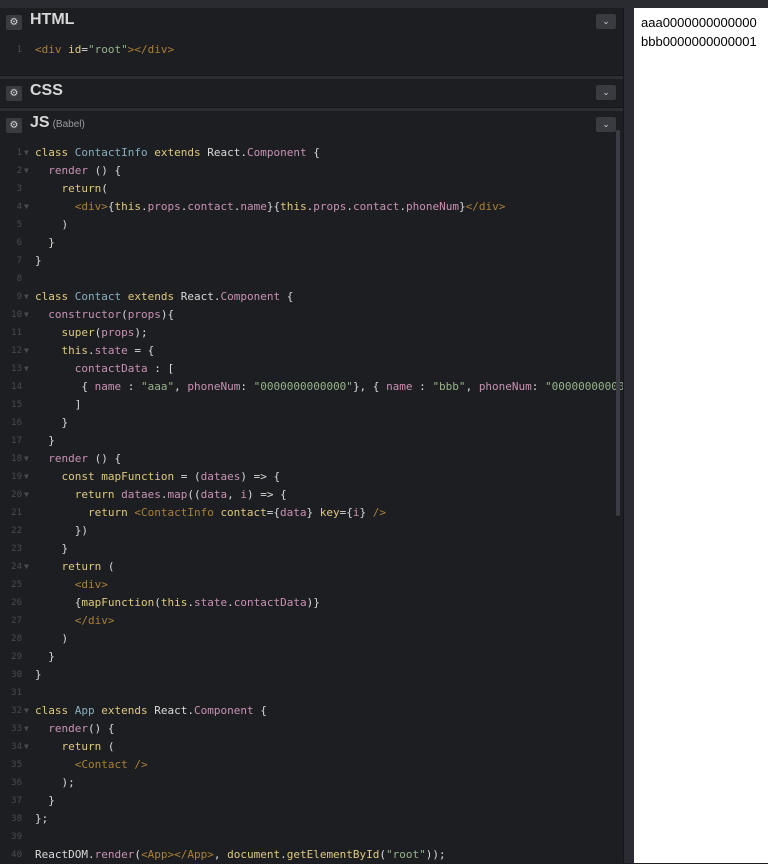  I want to click on code-line: 3 return(, so click(311, 189).